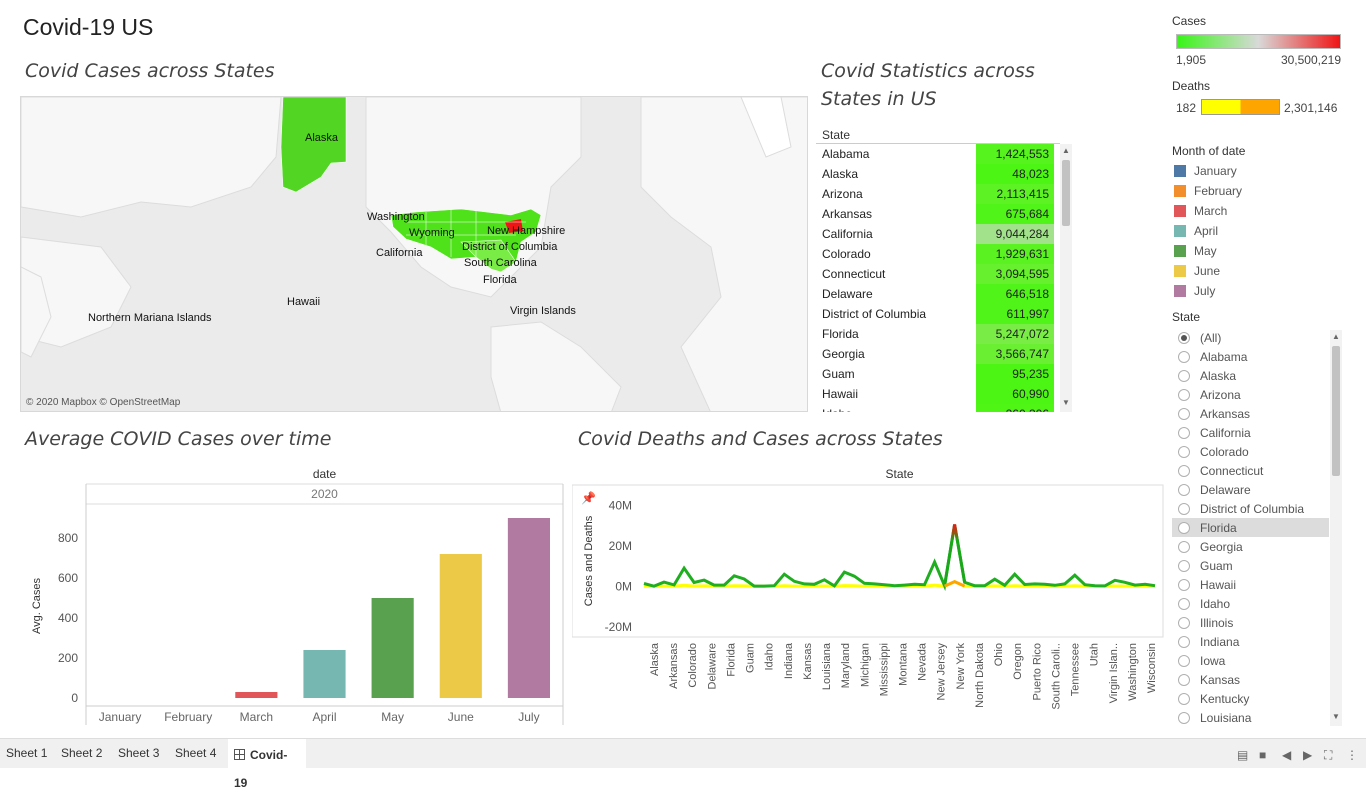  Describe the element at coordinates (1250, 698) in the screenshot. I see `state-filter-item: Kentucky` at that location.